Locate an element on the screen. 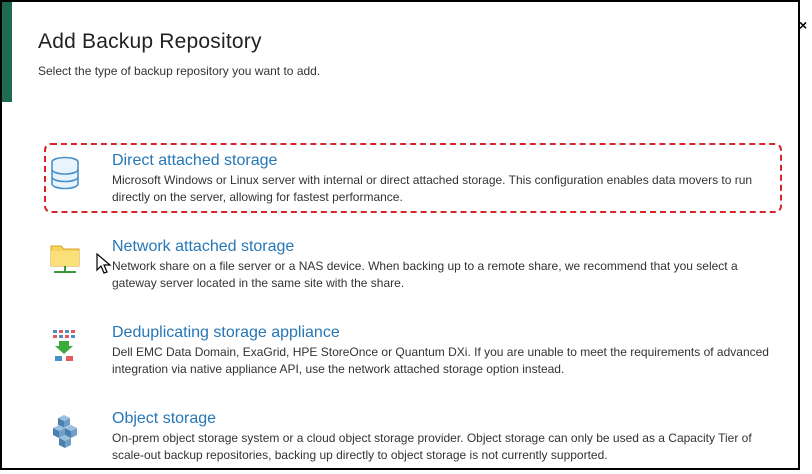  network-folder-icon is located at coordinates (65, 259).